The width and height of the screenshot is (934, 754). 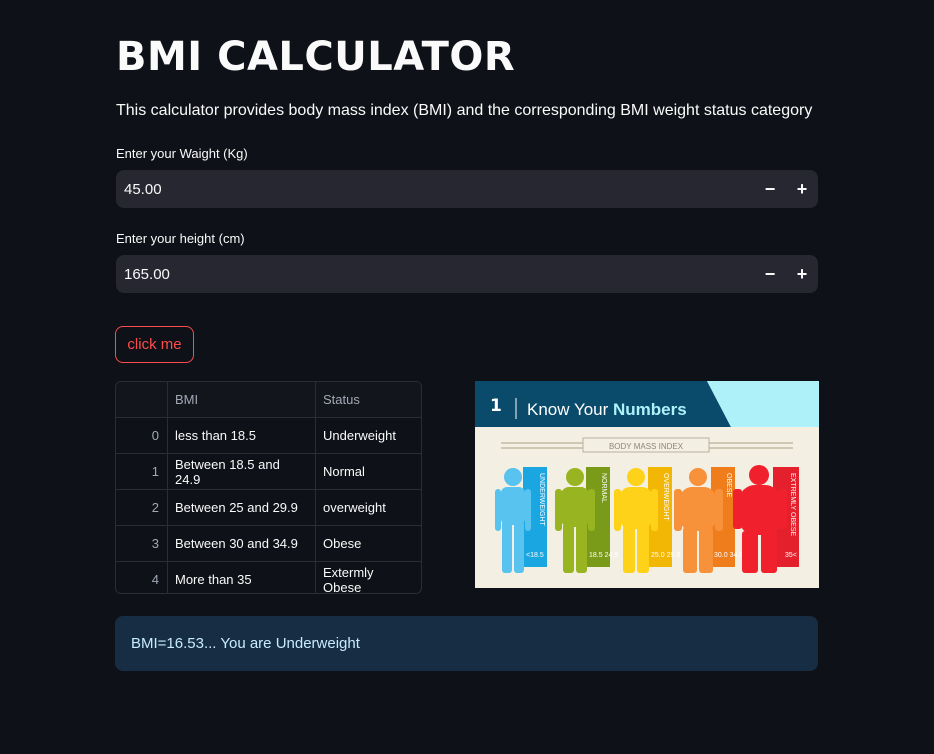 I want to click on row-index: 4, so click(x=142, y=577).